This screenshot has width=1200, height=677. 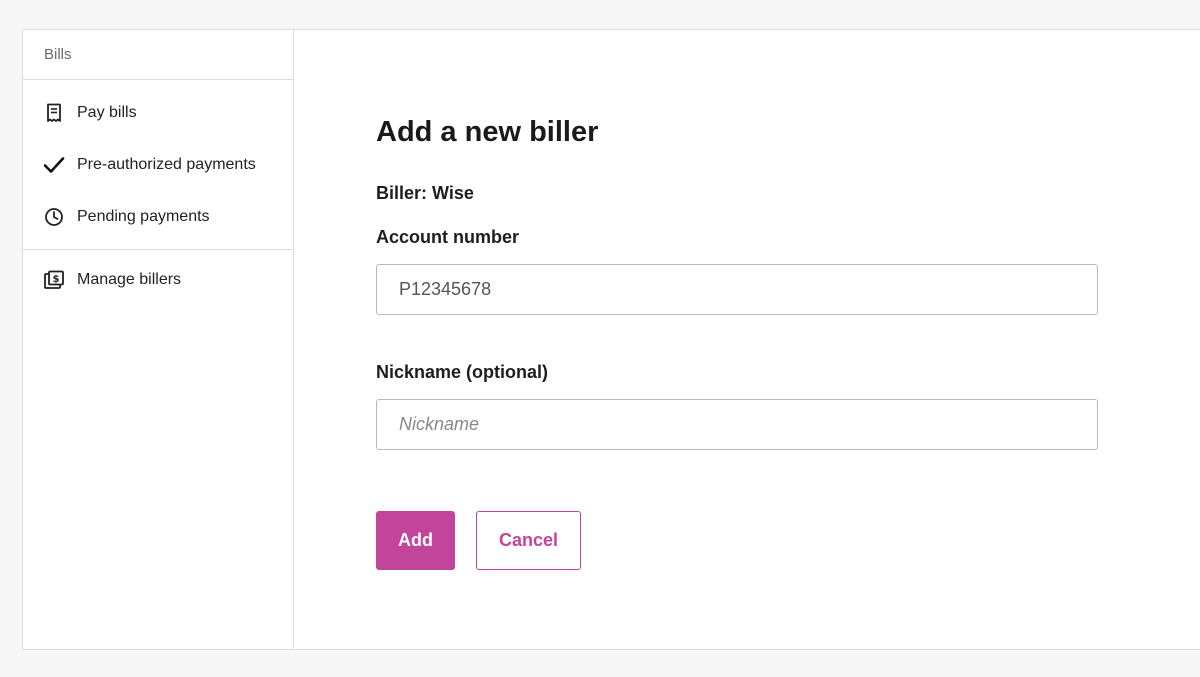 I want to click on sidebar-nav-group-secondary: $ Manage billers, so click(x=158, y=279).